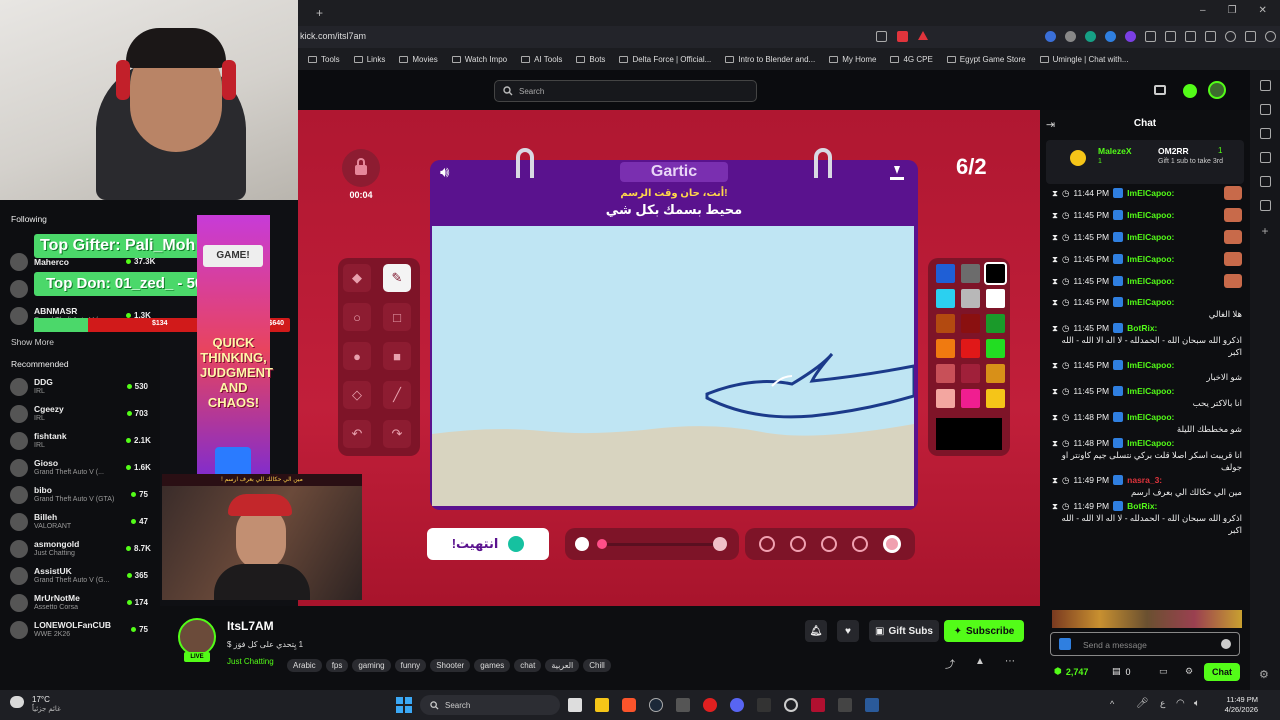 The image size is (1280, 720). Describe the element at coordinates (1226, 644) in the screenshot. I see `emoji-picker-icon` at that location.